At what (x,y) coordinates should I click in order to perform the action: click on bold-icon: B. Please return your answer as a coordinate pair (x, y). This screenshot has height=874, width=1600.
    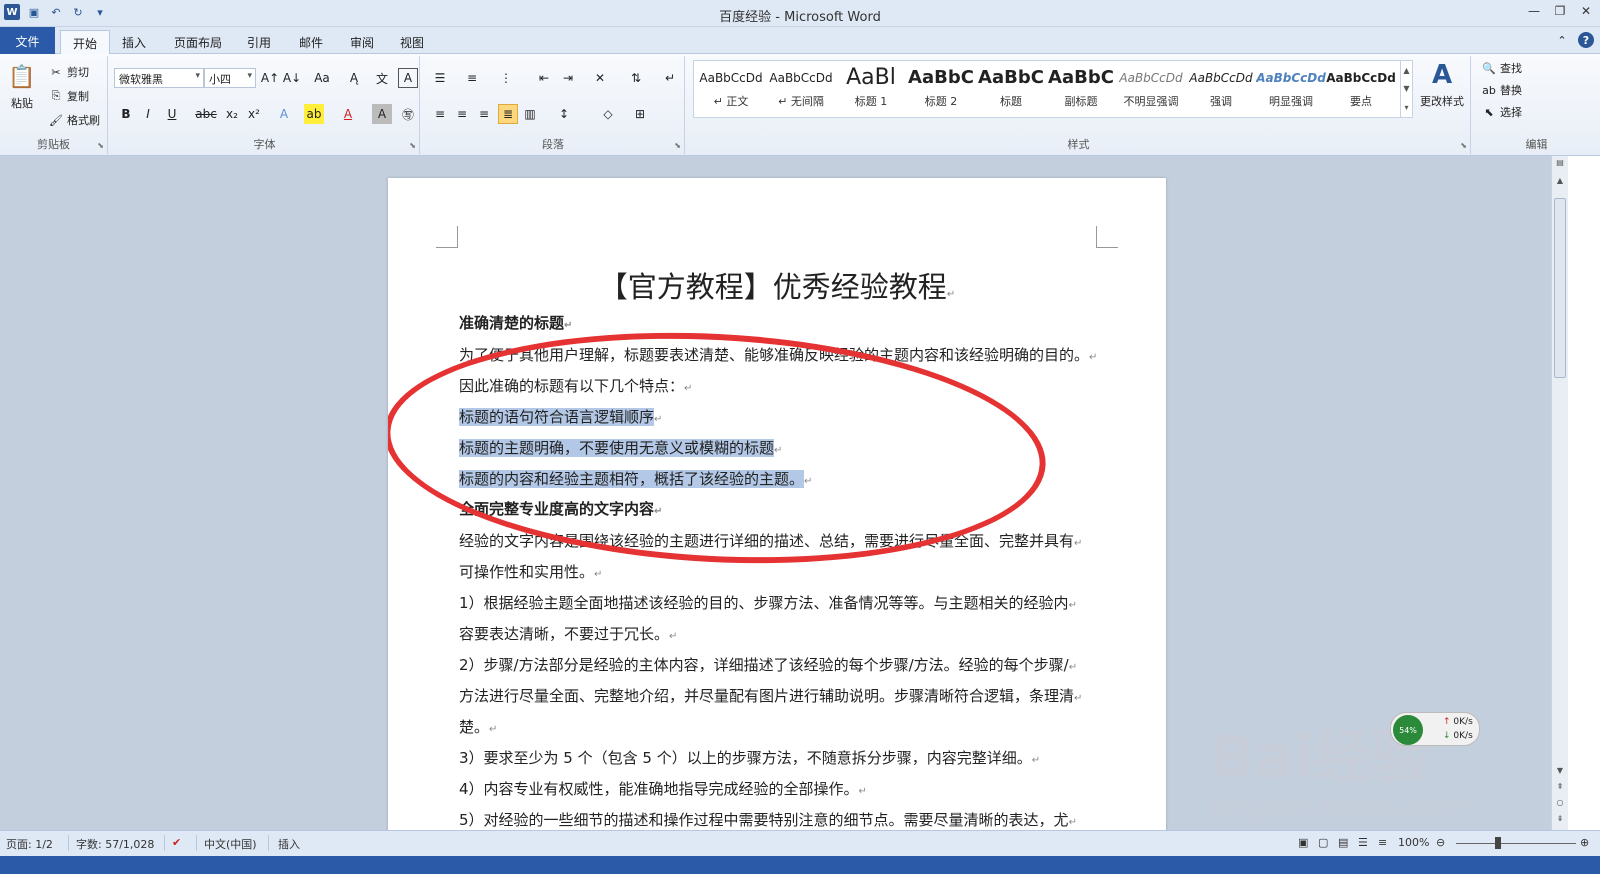
    Looking at the image, I should click on (126, 114).